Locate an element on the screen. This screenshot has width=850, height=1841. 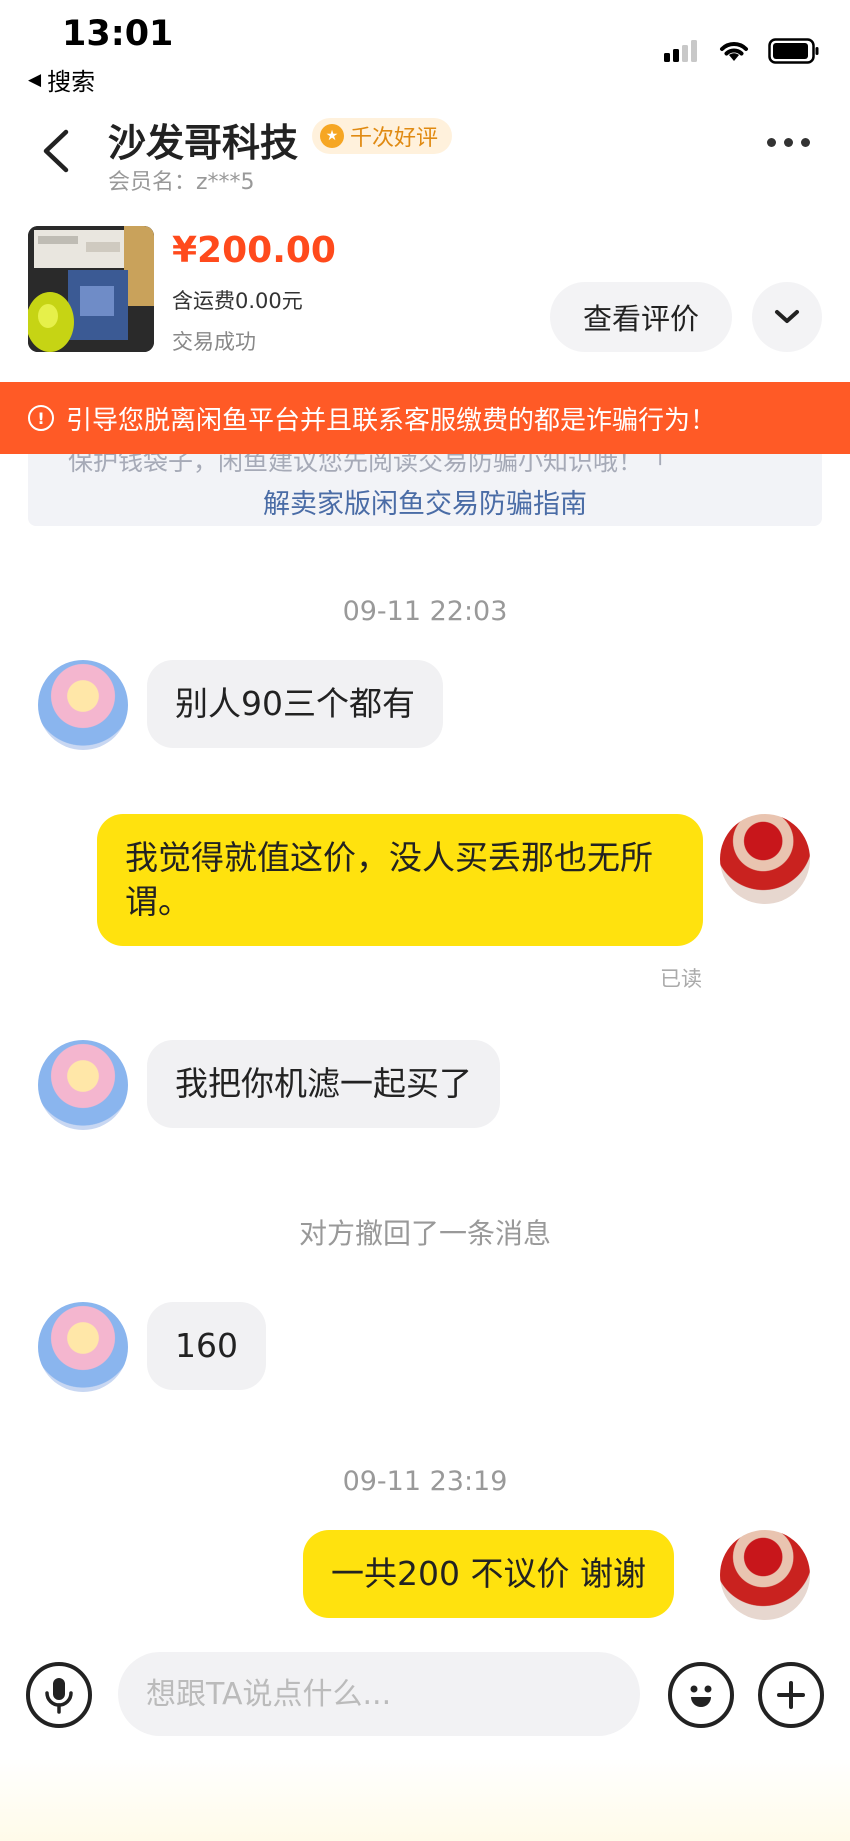
shipping-fee: 含运费0.00元 is located at coordinates (237, 301).